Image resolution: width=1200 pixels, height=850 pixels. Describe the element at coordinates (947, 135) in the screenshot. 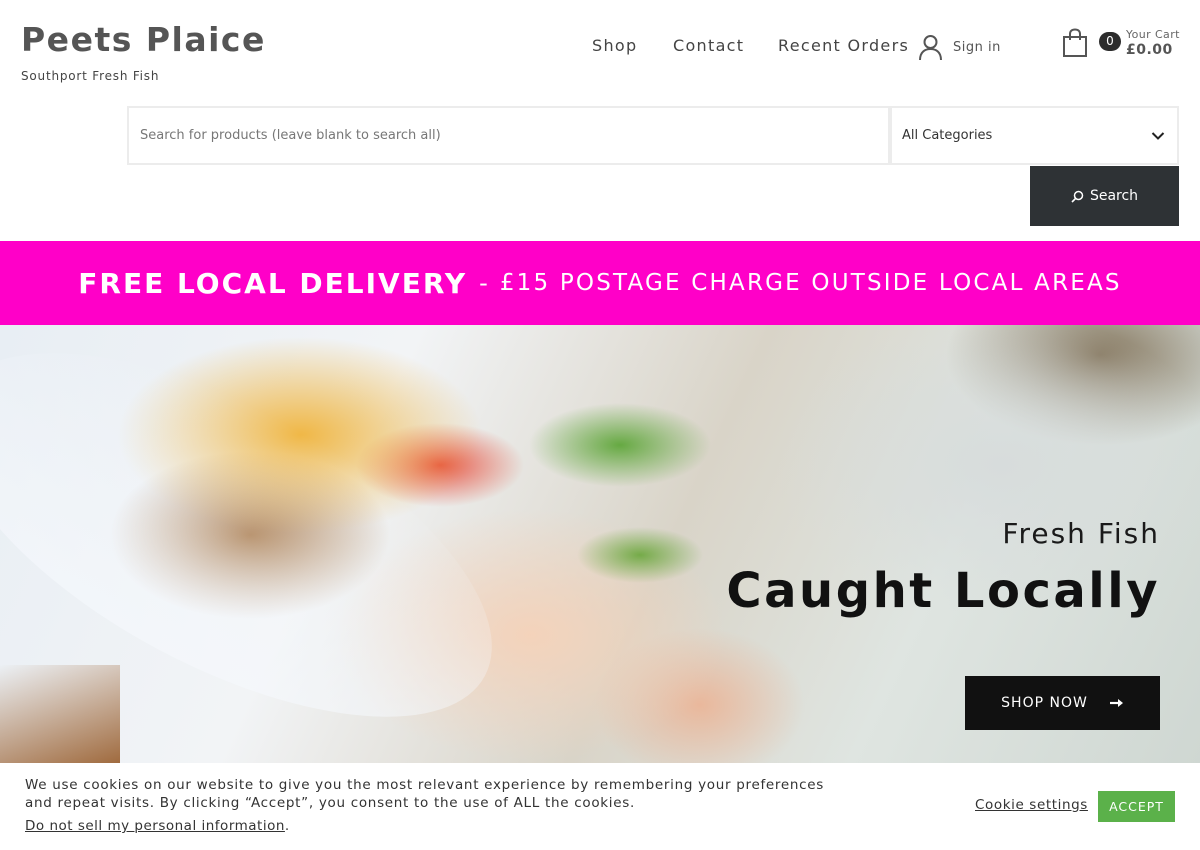

I see `category-select-value: All Categories` at that location.